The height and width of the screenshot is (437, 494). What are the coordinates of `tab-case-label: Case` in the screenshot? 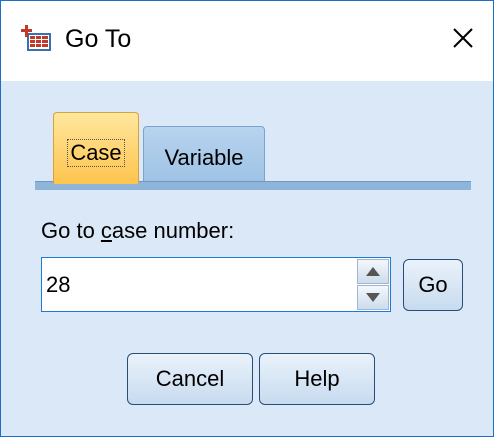 It's located at (96, 152).